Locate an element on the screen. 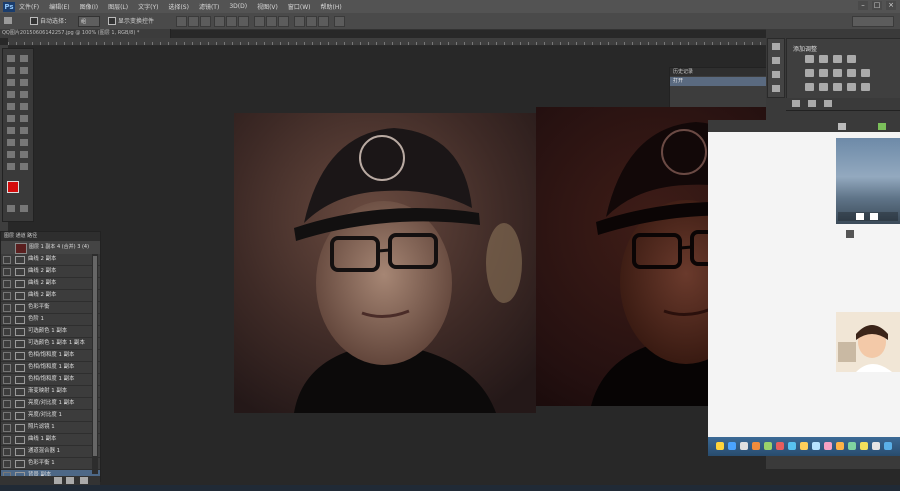 This screenshot has height=491, width=900. black-white-icon is located at coordinates (851, 73).